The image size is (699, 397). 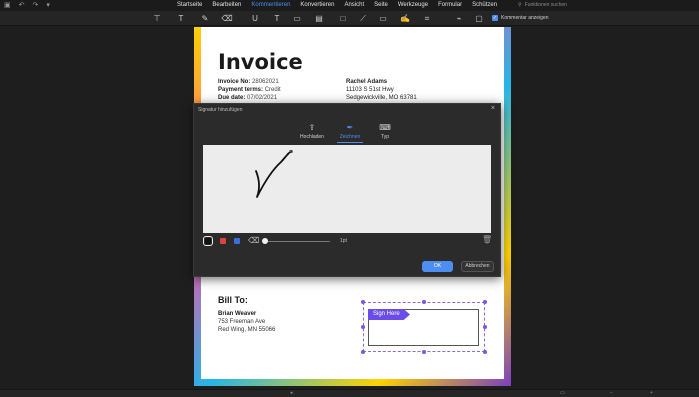 What do you see at coordinates (223, 241) in the screenshot?
I see `color-swatch-red` at bounding box center [223, 241].